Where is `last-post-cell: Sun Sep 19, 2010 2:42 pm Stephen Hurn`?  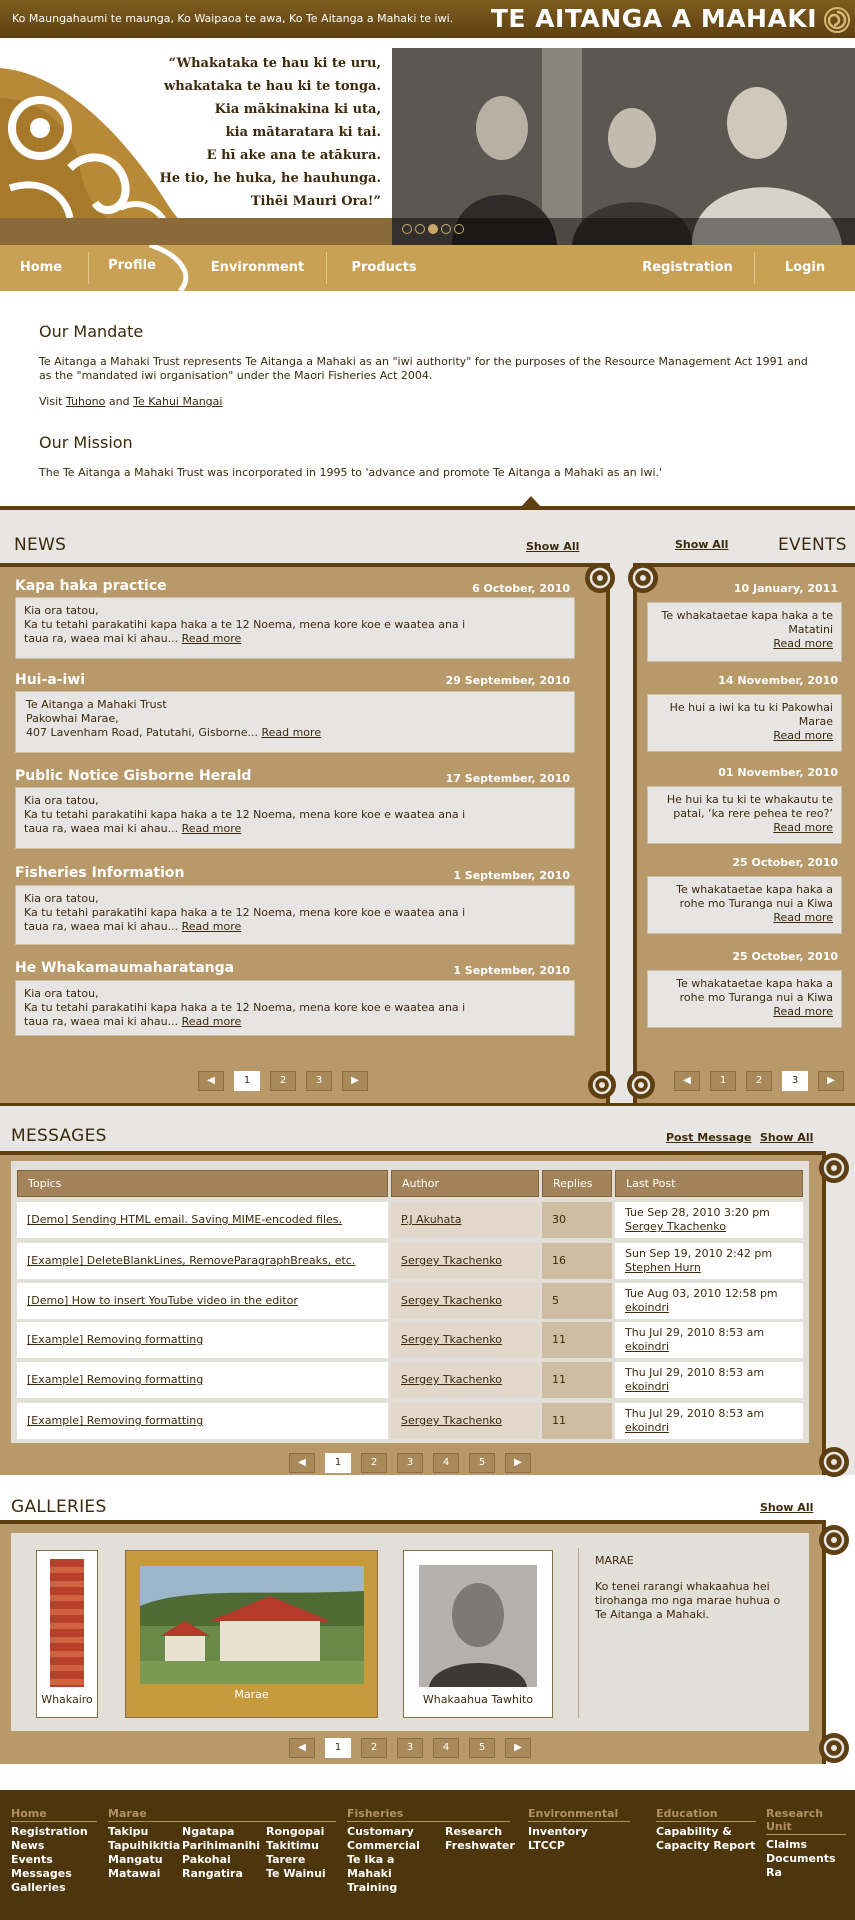
last-post-cell: Sun Sep 19, 2010 2:42 pm Stephen Hurn is located at coordinates (709, 1261).